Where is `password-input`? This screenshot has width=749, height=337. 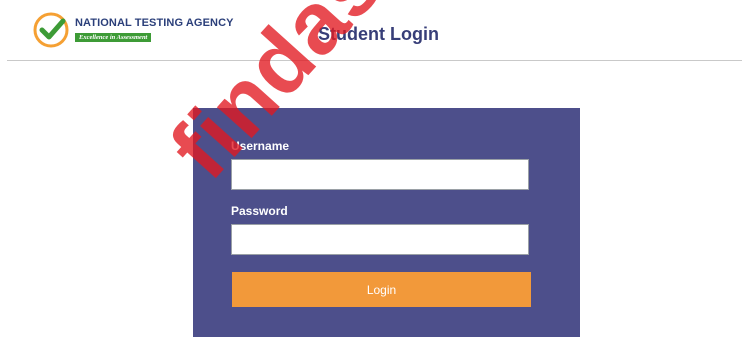
password-input is located at coordinates (380, 239).